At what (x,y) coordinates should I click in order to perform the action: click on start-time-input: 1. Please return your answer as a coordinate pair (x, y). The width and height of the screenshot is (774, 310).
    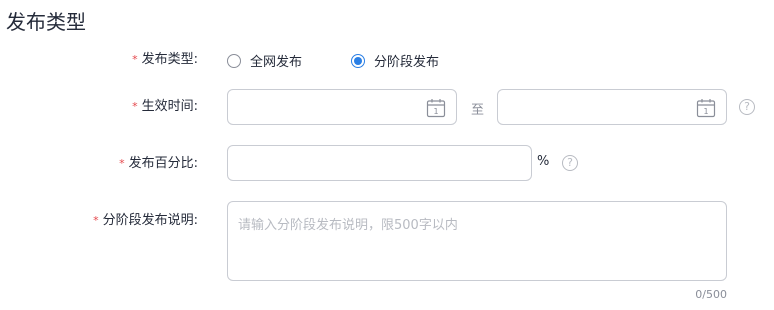
    Looking at the image, I should click on (342, 107).